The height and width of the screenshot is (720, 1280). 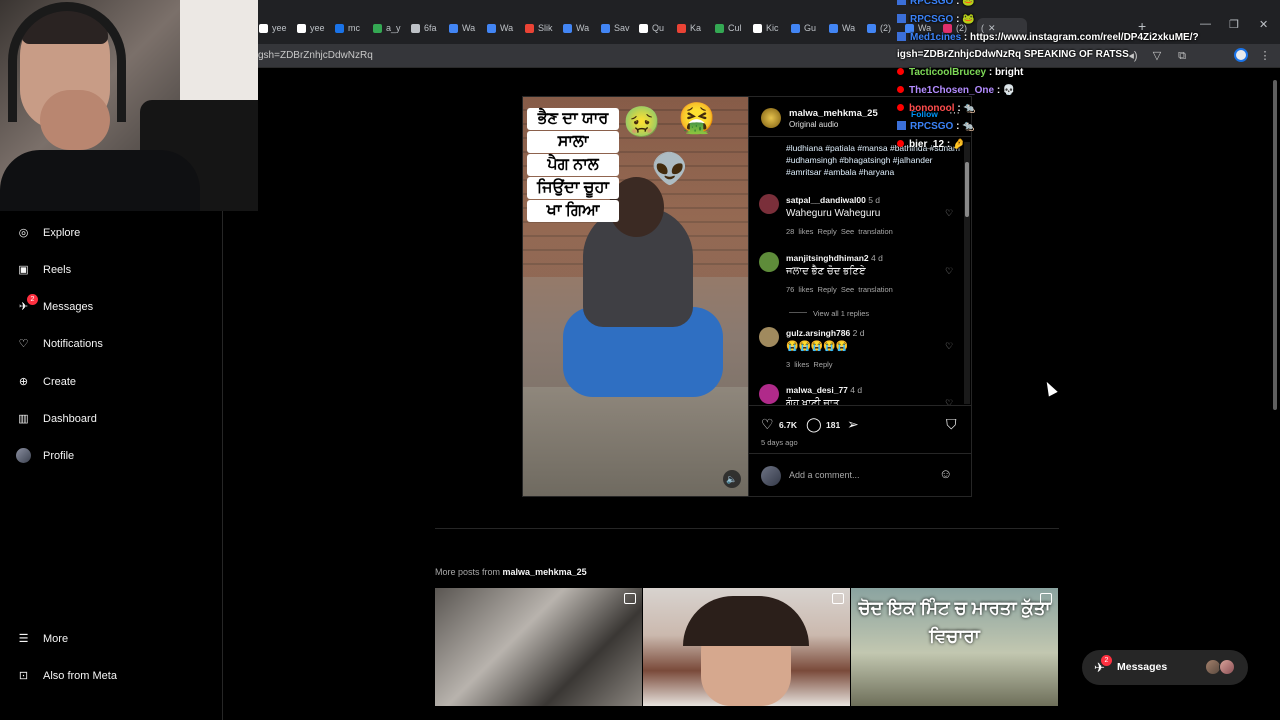 What do you see at coordinates (833, 113) in the screenshot?
I see `author-username: malwa_mehkma_25` at bounding box center [833, 113].